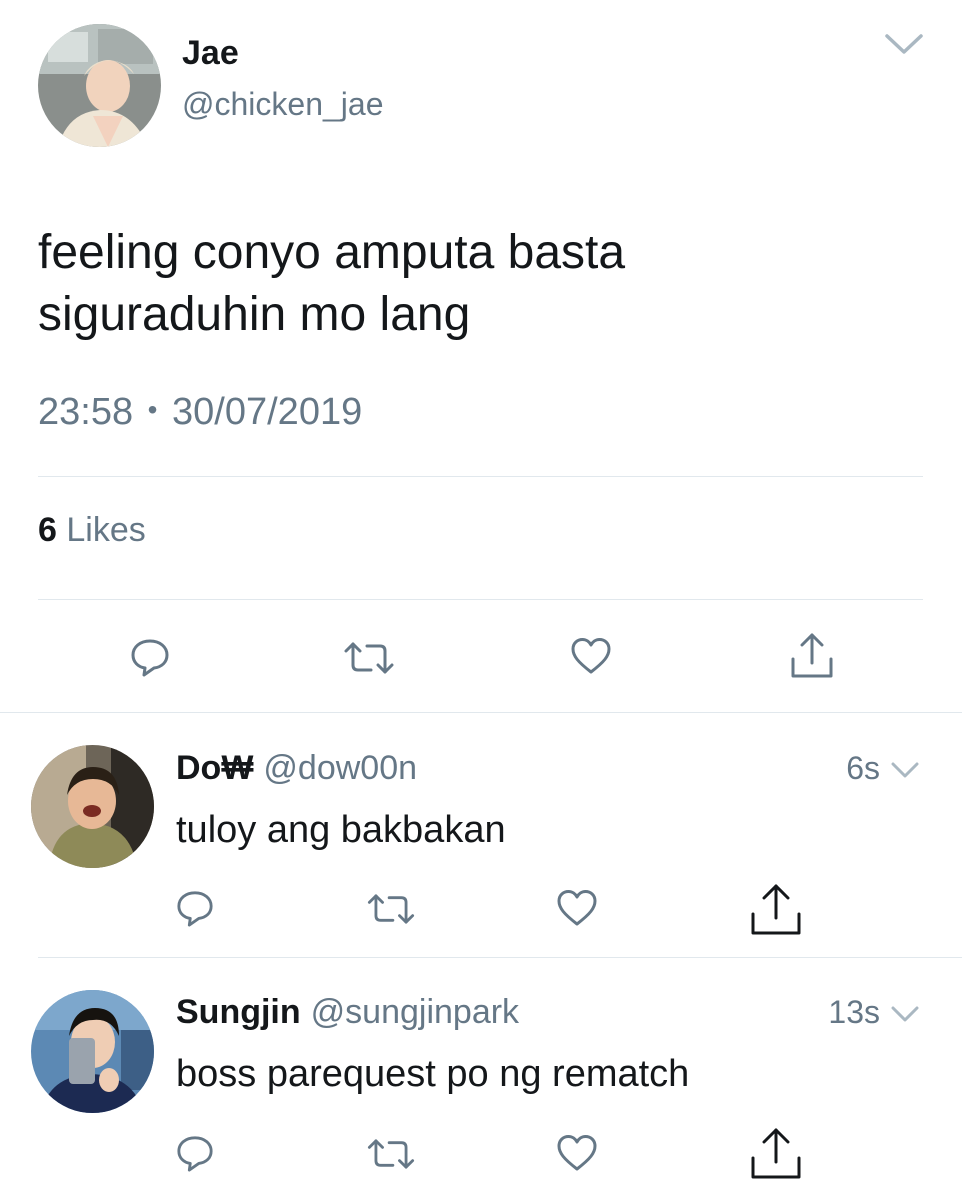 Image resolution: width=962 pixels, height=1200 pixels. Describe the element at coordinates (214, 768) in the screenshot. I see `reply-author-name: Do₩` at that location.